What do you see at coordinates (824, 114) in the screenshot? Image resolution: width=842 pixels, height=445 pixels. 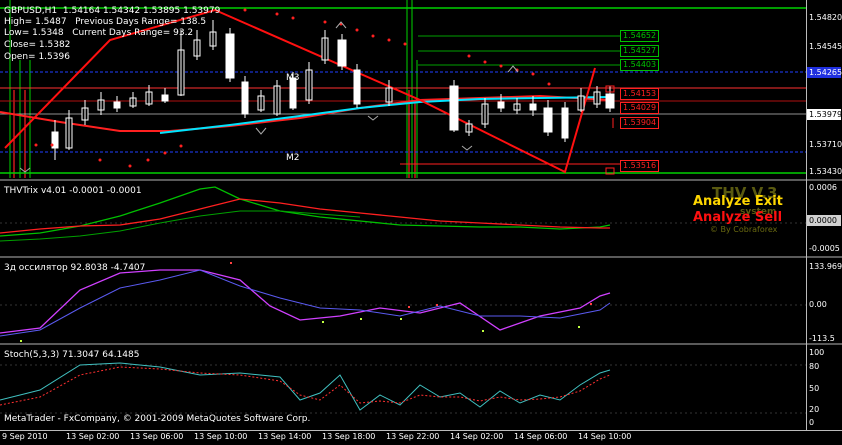 I see `current-price-tag: 1.53979` at bounding box center [824, 114].